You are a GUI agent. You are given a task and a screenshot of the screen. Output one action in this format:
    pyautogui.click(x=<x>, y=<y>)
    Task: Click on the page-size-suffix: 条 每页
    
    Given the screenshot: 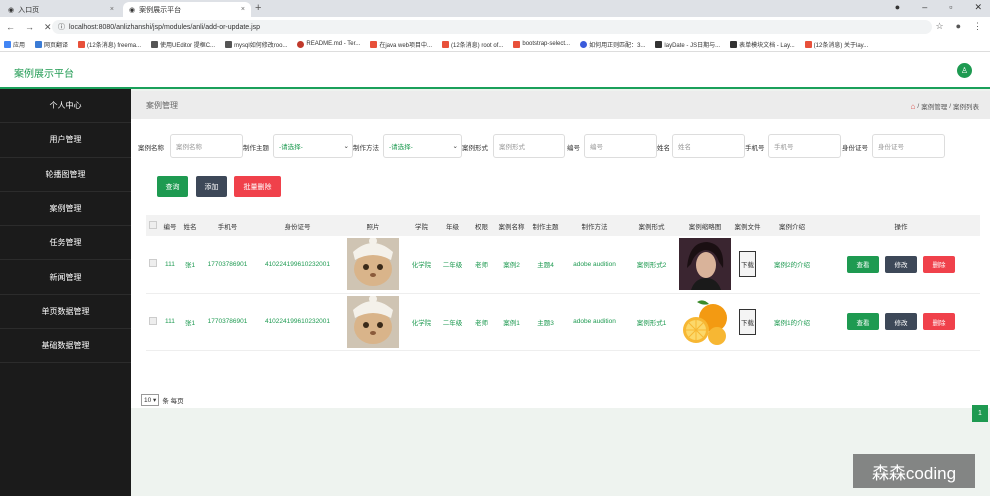 What is the action you would take?
    pyautogui.click(x=173, y=401)
    